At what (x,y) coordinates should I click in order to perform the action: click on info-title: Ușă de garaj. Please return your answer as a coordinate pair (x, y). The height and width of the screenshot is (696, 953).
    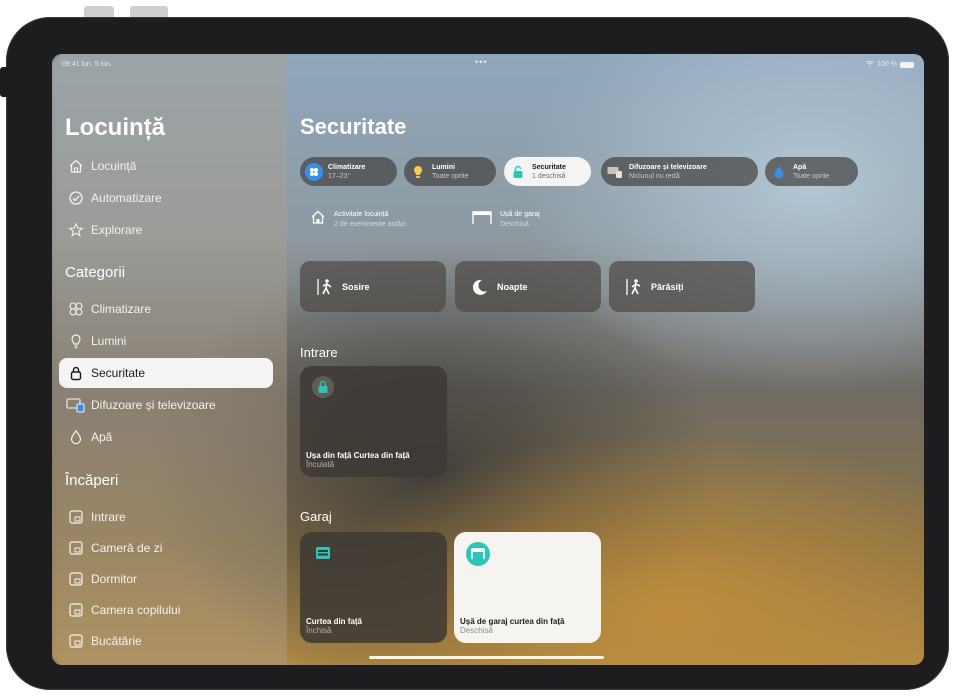
    Looking at the image, I should click on (520, 214).